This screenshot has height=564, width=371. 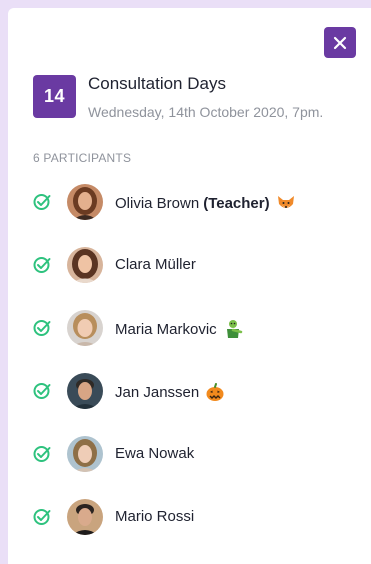 I want to click on participant-name: Mario Rossi, so click(x=154, y=516).